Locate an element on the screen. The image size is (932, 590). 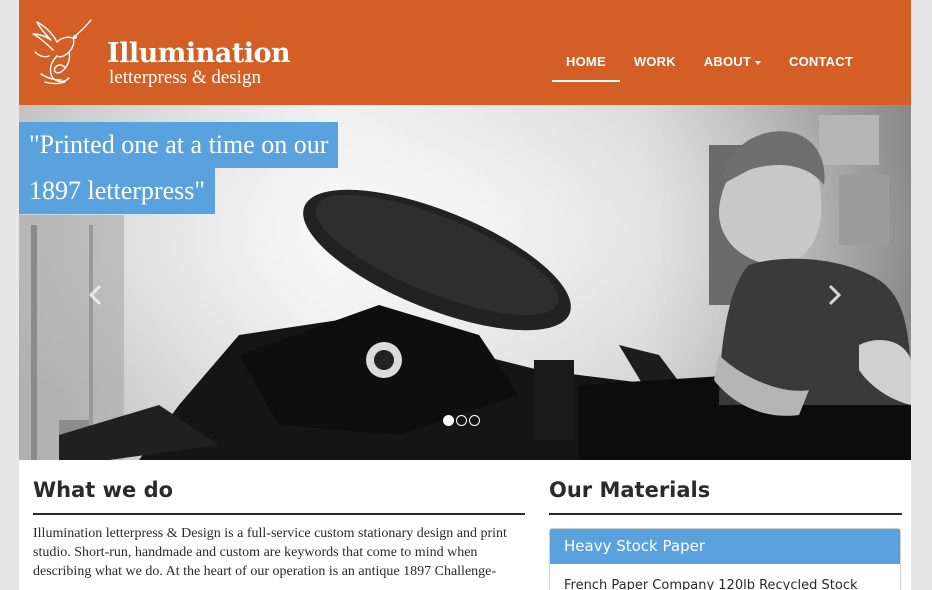
nav-work-label: WORK is located at coordinates (654, 61).